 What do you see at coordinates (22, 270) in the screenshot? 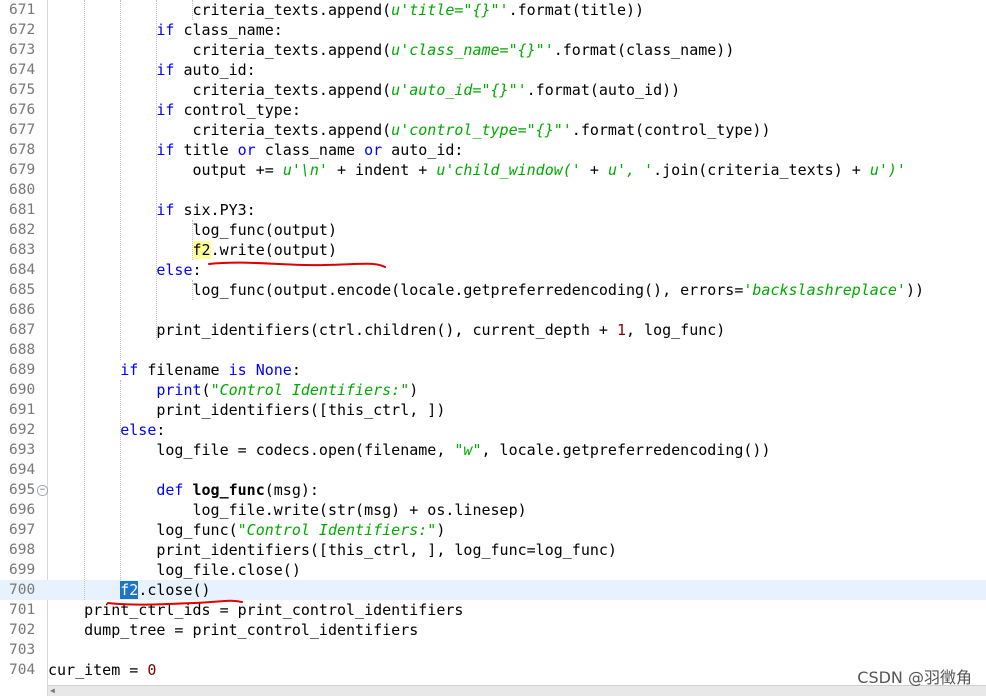
I see `line-number: 684` at bounding box center [22, 270].